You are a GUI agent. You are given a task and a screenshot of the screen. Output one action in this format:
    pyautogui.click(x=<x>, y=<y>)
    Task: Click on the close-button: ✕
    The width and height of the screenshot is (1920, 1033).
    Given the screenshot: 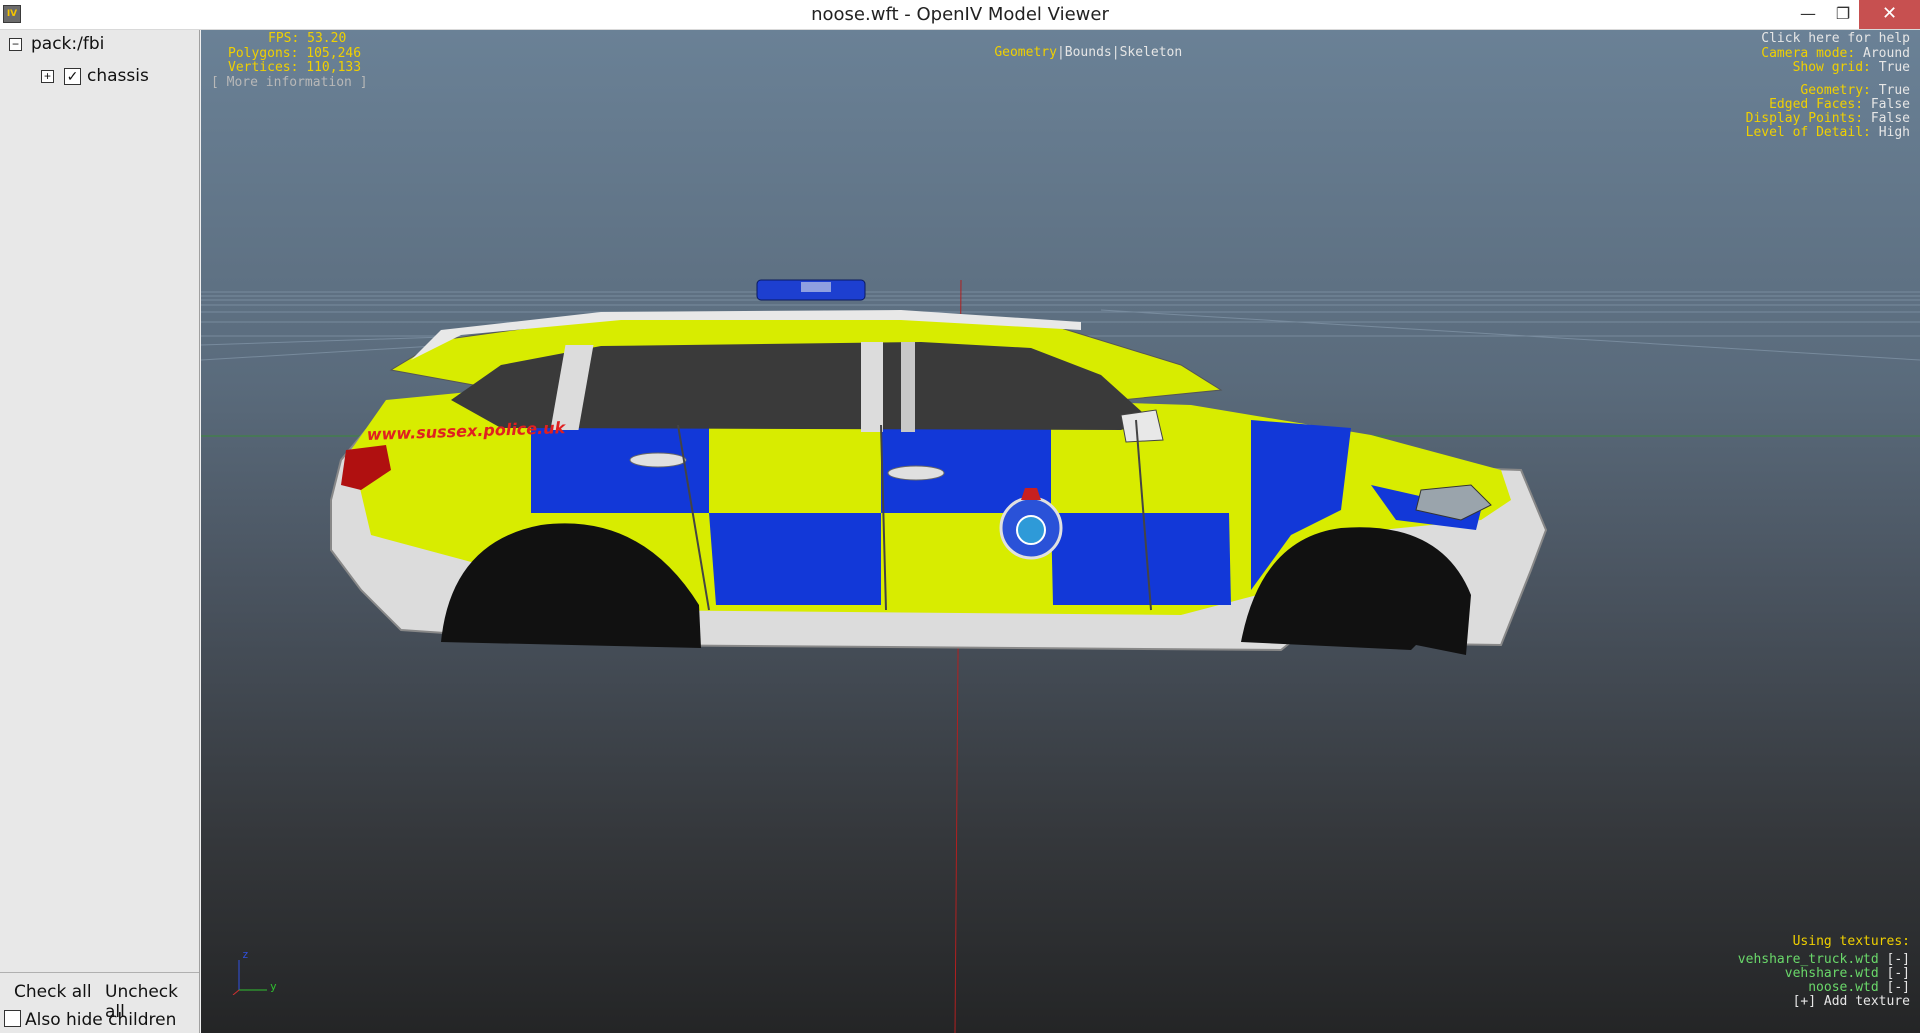 What is the action you would take?
    pyautogui.click(x=1889, y=14)
    